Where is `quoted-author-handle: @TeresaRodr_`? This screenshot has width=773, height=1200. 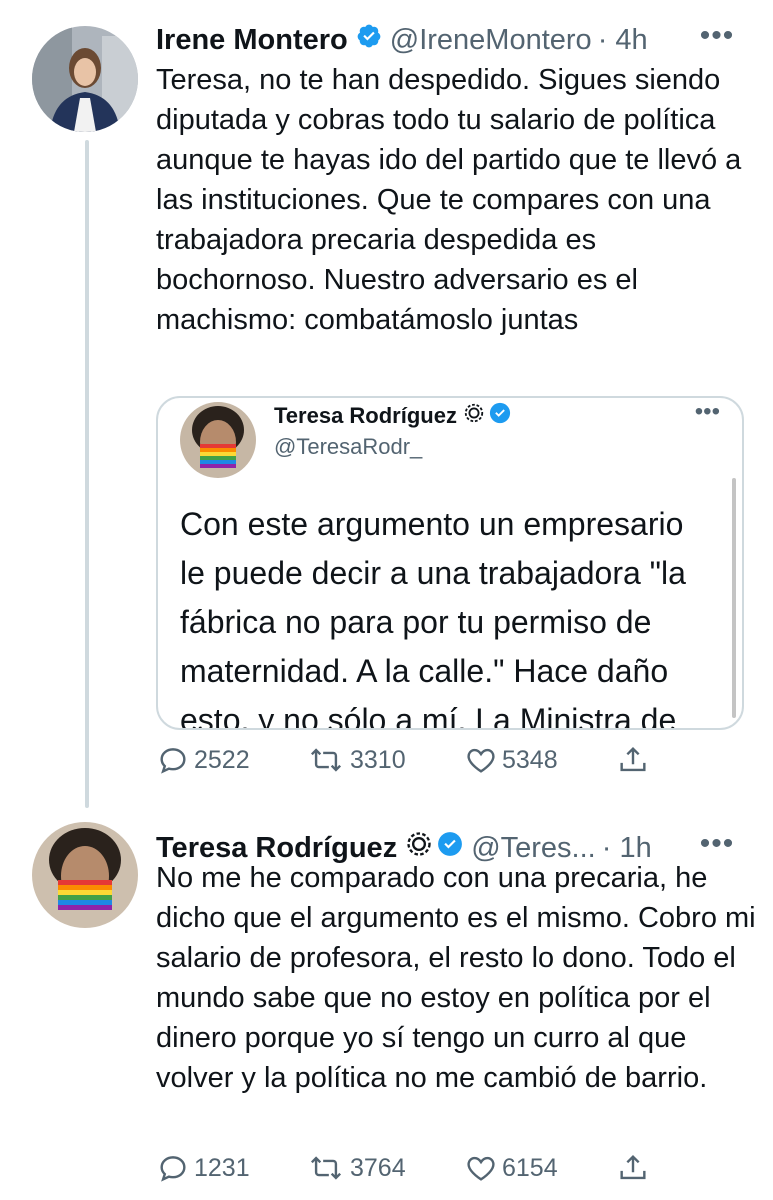
quoted-author-handle: @TeresaRodr_ is located at coordinates (348, 447).